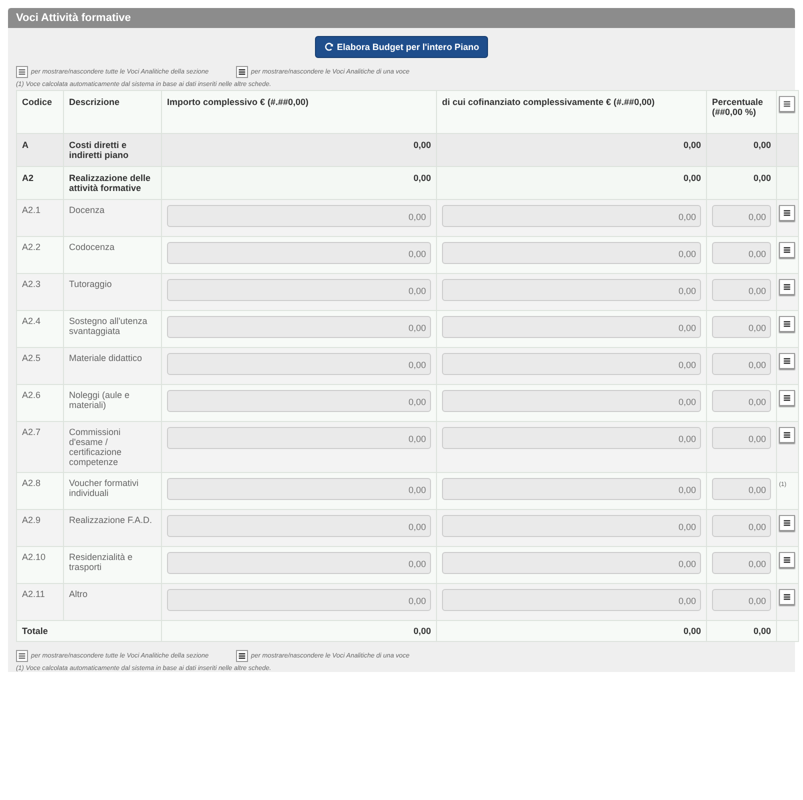 This screenshot has height=800, width=803. I want to click on code-cell: A2, so click(28, 178).